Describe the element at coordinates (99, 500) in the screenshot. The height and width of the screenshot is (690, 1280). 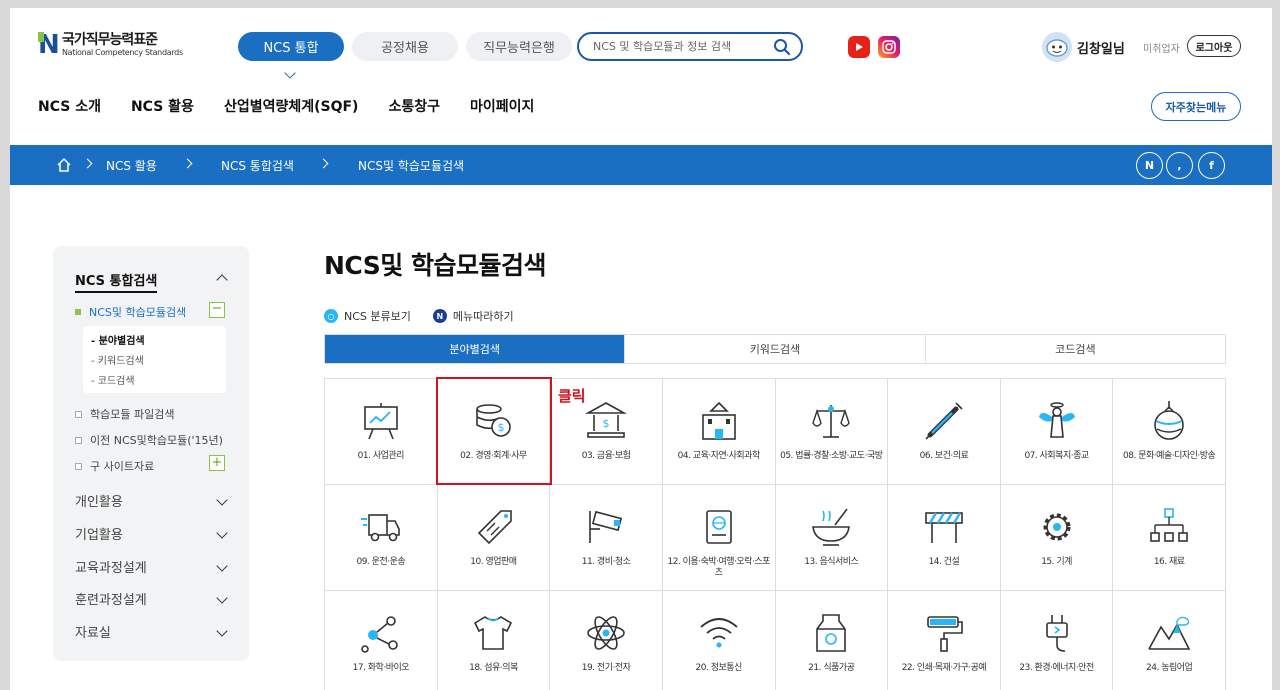
I see `sidebar-group-personal: 개인활용` at that location.